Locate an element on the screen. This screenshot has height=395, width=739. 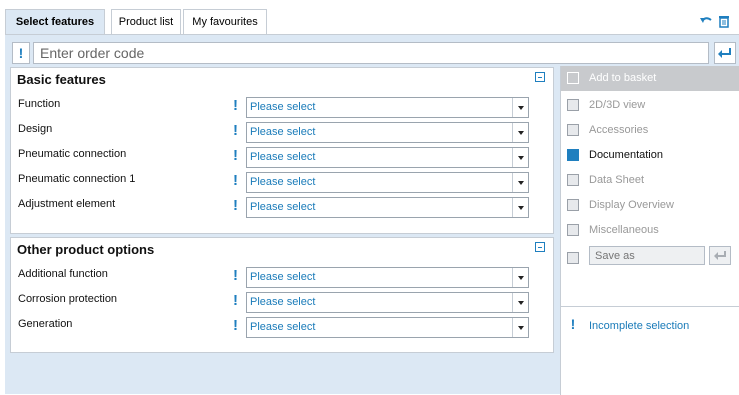
order-code-bar: ! is located at coordinates (374, 53).